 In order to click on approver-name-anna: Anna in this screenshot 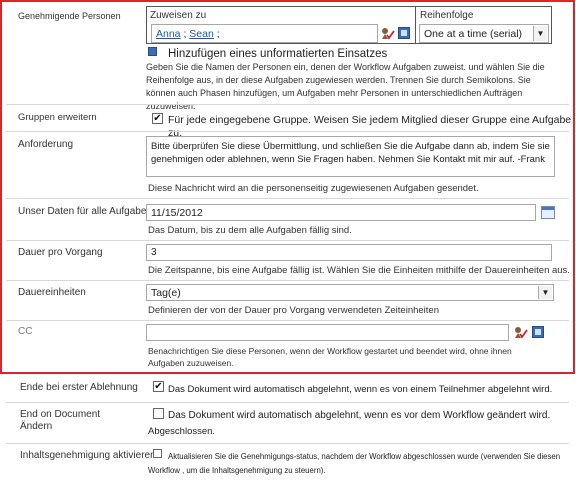, I will do `click(168, 34)`.